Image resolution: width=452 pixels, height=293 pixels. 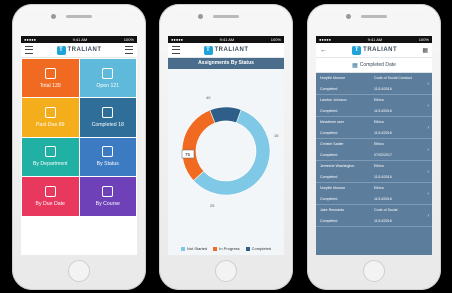 I want to click on tile-label: By Status, so click(x=107, y=164).